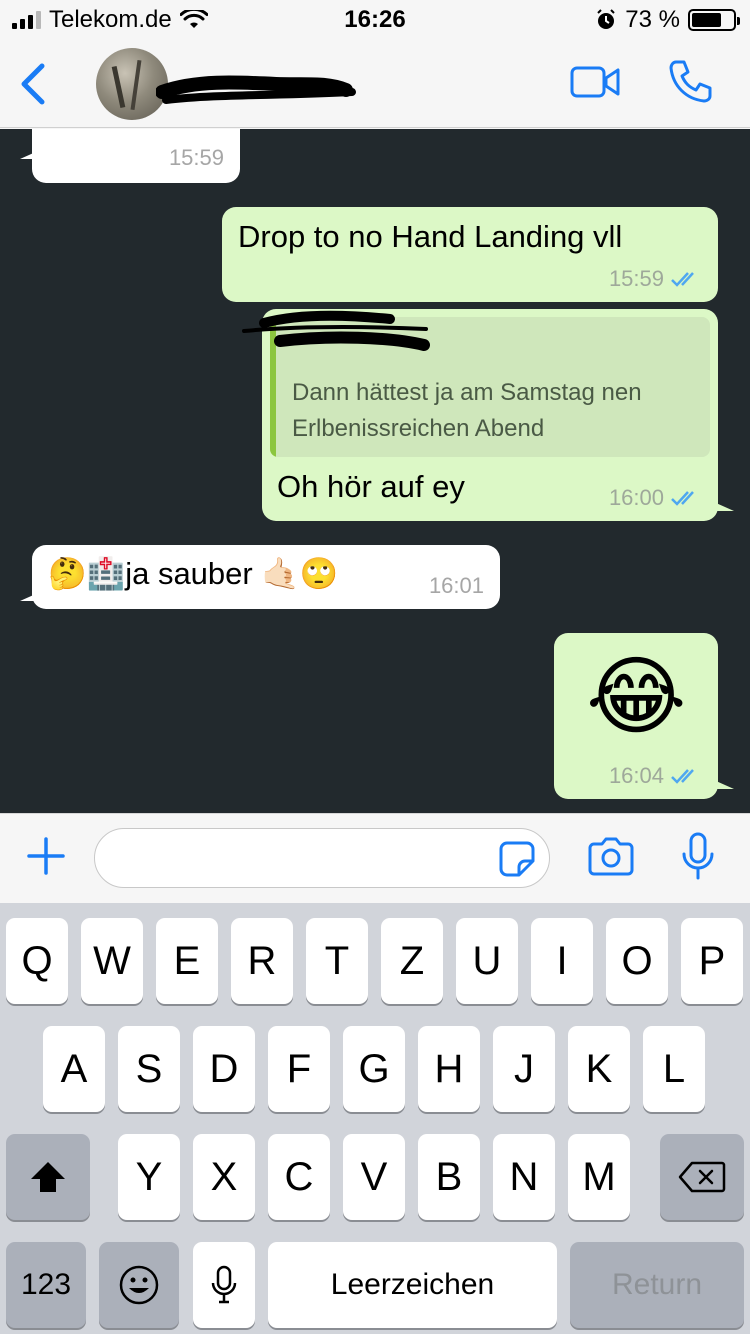  Describe the element at coordinates (599, 1177) in the screenshot. I see `key-m: M` at that location.